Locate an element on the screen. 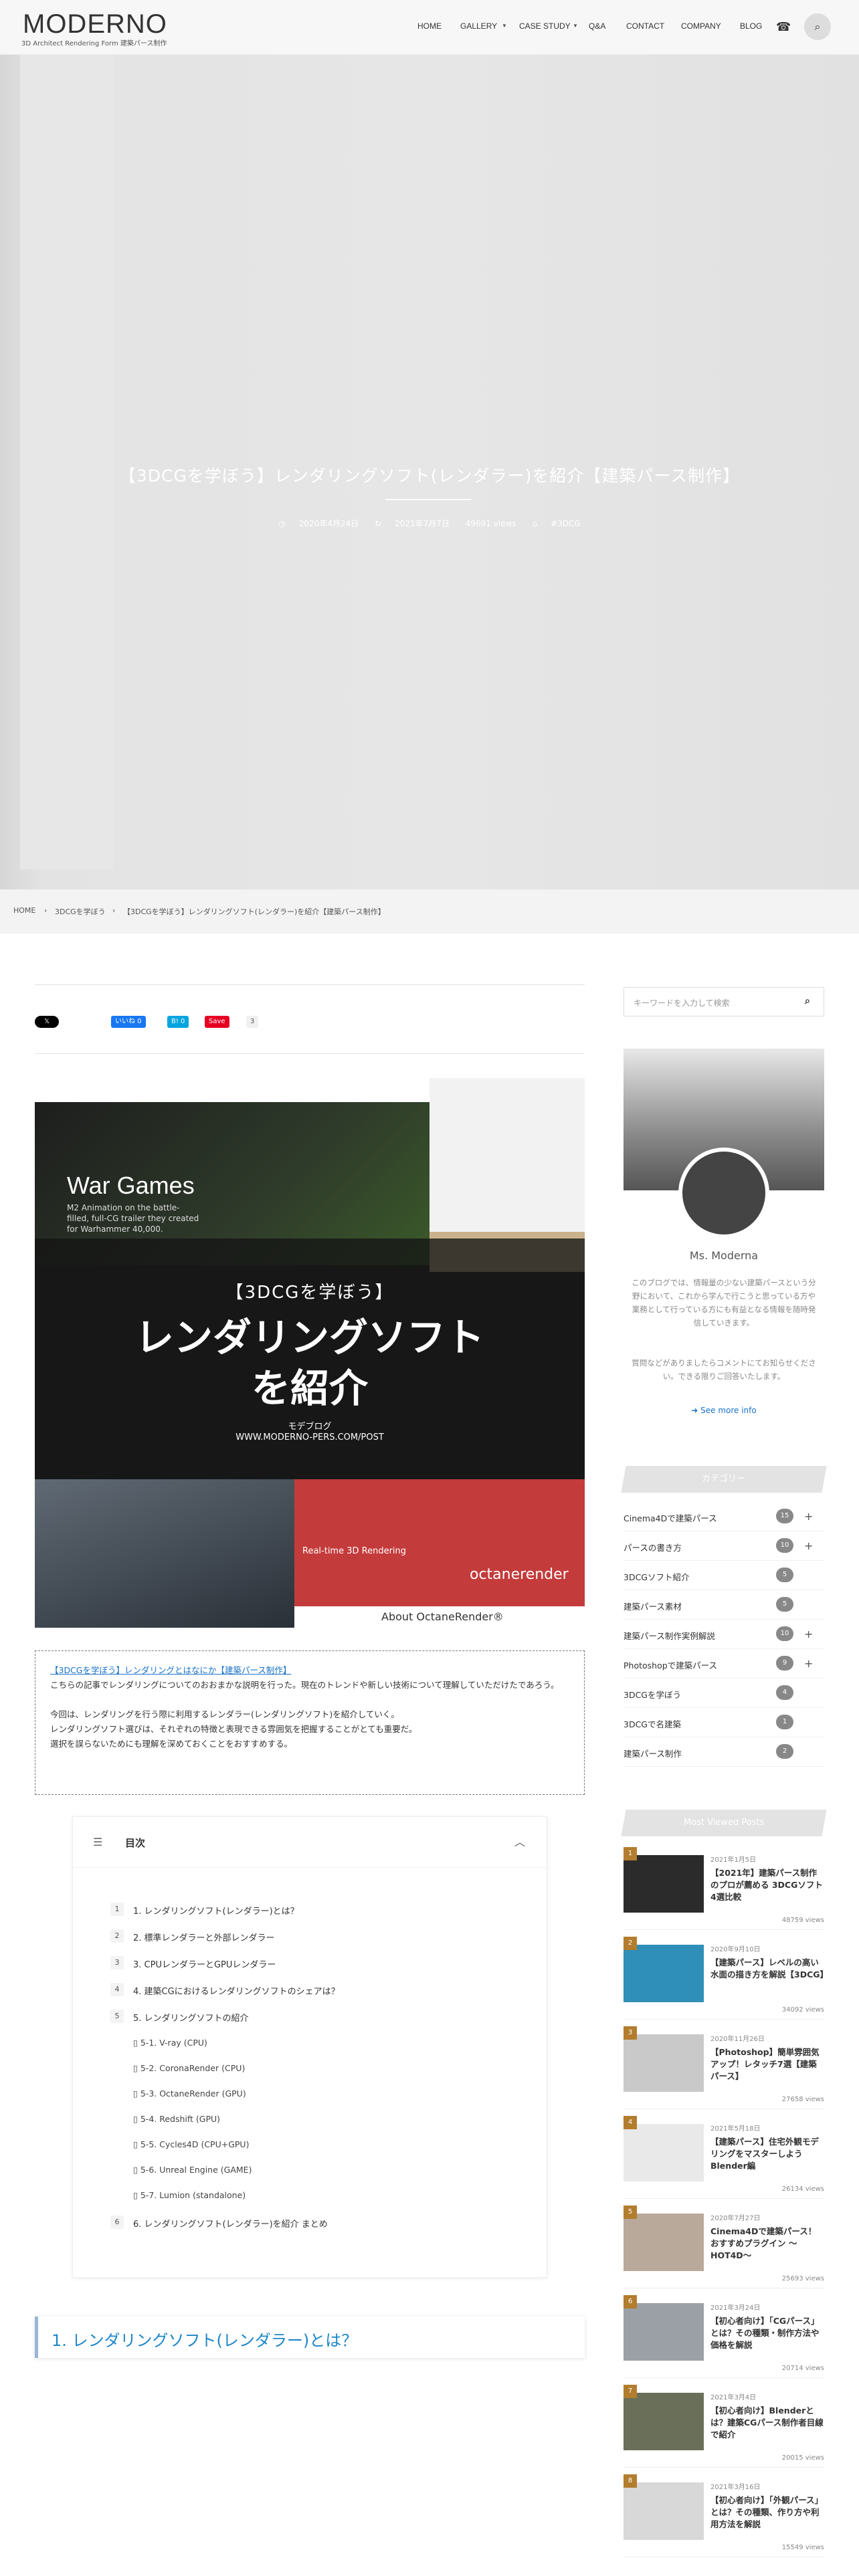 Image resolution: width=859 pixels, height=2576 pixels. nav-blog: BLOG is located at coordinates (751, 26).